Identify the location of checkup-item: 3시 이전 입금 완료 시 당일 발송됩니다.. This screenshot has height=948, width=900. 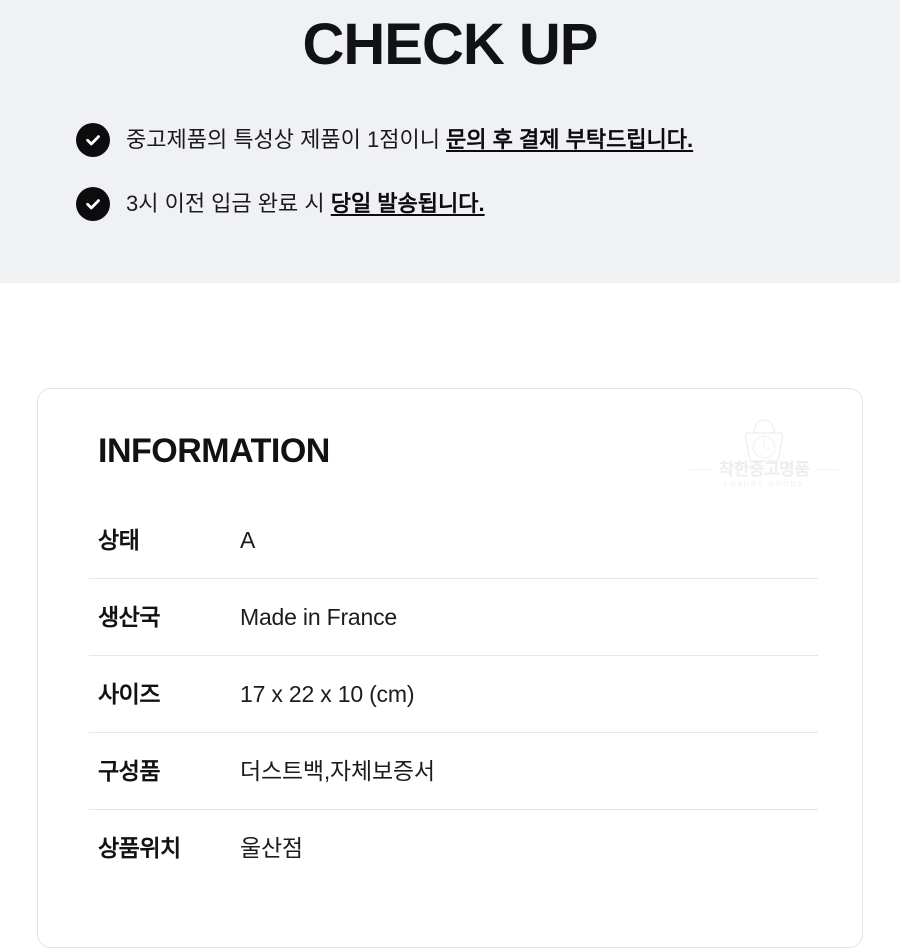
(476, 204).